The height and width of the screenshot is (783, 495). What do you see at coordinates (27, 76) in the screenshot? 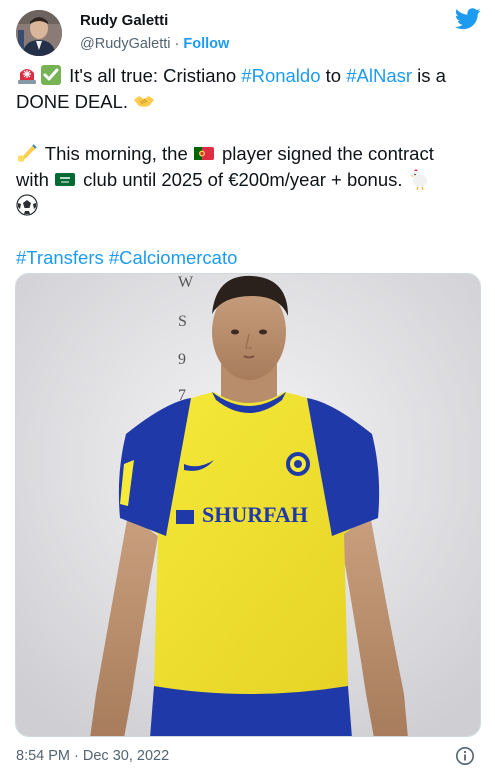
I see `rotating-light-icon` at bounding box center [27, 76].